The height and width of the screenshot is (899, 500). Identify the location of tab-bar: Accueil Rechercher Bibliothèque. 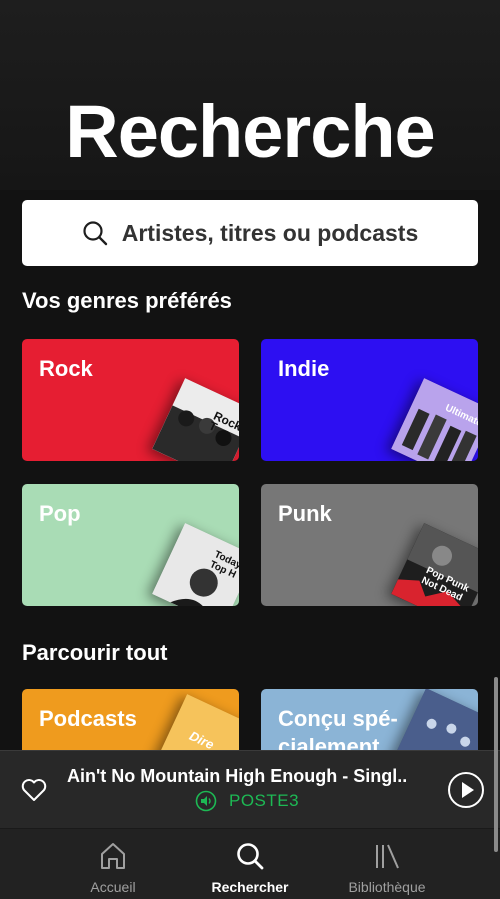
(250, 863).